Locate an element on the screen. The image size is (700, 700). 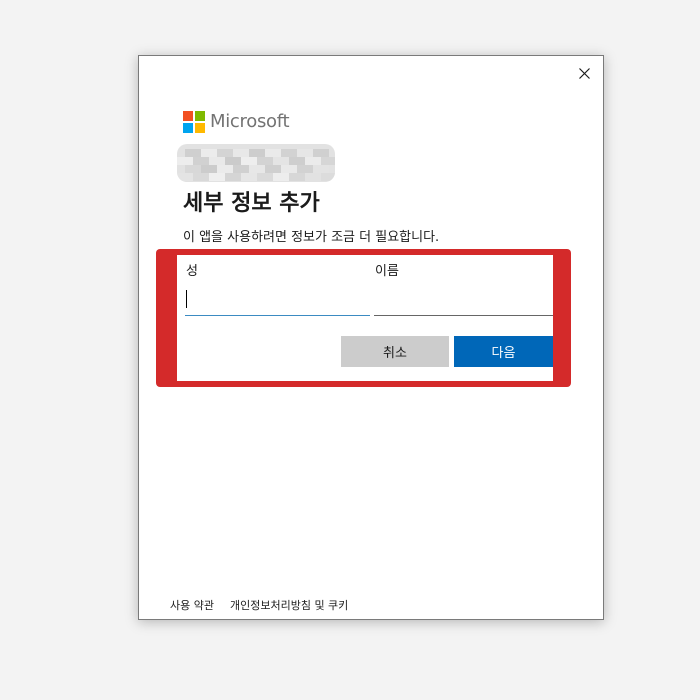
terms-link: 사용 약관 is located at coordinates (192, 605).